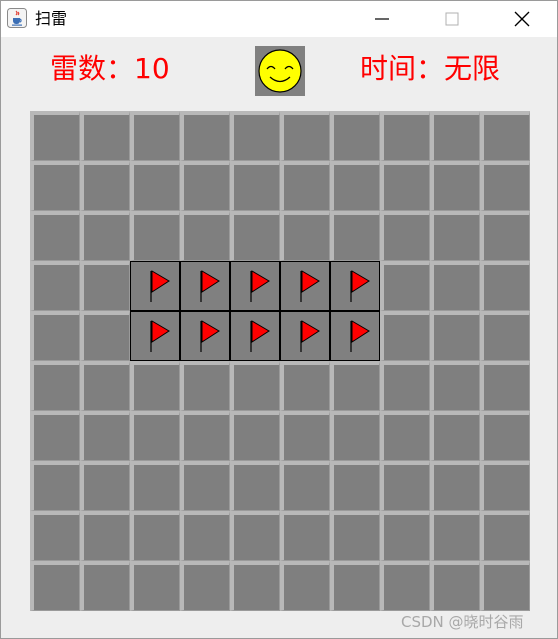  Describe the element at coordinates (452, 19) in the screenshot. I see `maximize-button` at that location.